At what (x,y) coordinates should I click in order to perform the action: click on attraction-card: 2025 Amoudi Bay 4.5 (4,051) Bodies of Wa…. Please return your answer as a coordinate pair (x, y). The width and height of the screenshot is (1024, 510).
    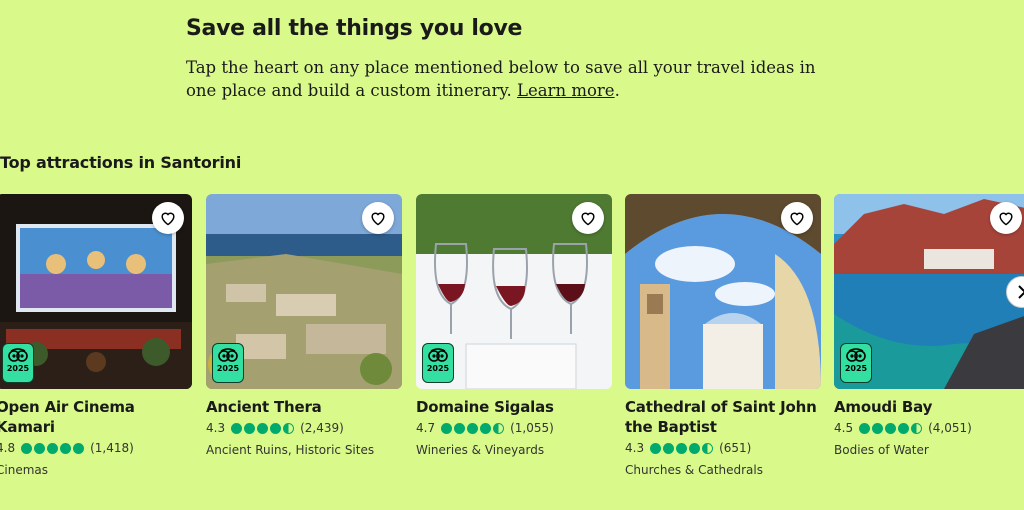
    Looking at the image, I should click on (929, 325).